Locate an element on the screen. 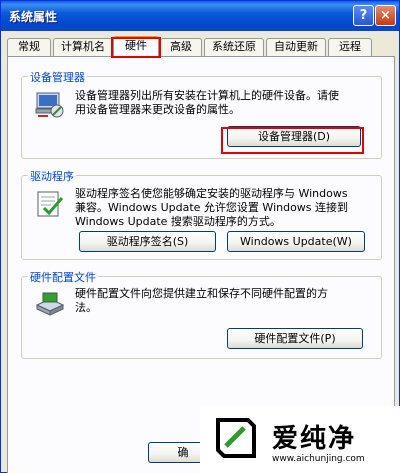 This screenshot has height=473, width=400. hardware-profiles-desc-line2: 法。 is located at coordinates (86, 307).